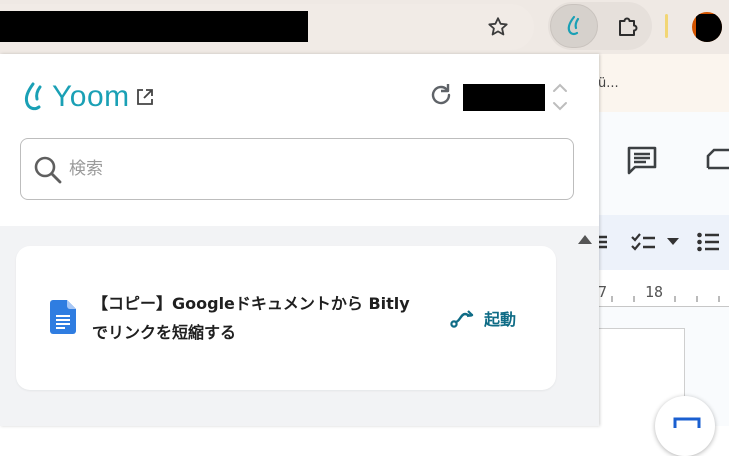 This screenshot has height=456, width=729. I want to click on chevron-down-icon, so click(673, 242).